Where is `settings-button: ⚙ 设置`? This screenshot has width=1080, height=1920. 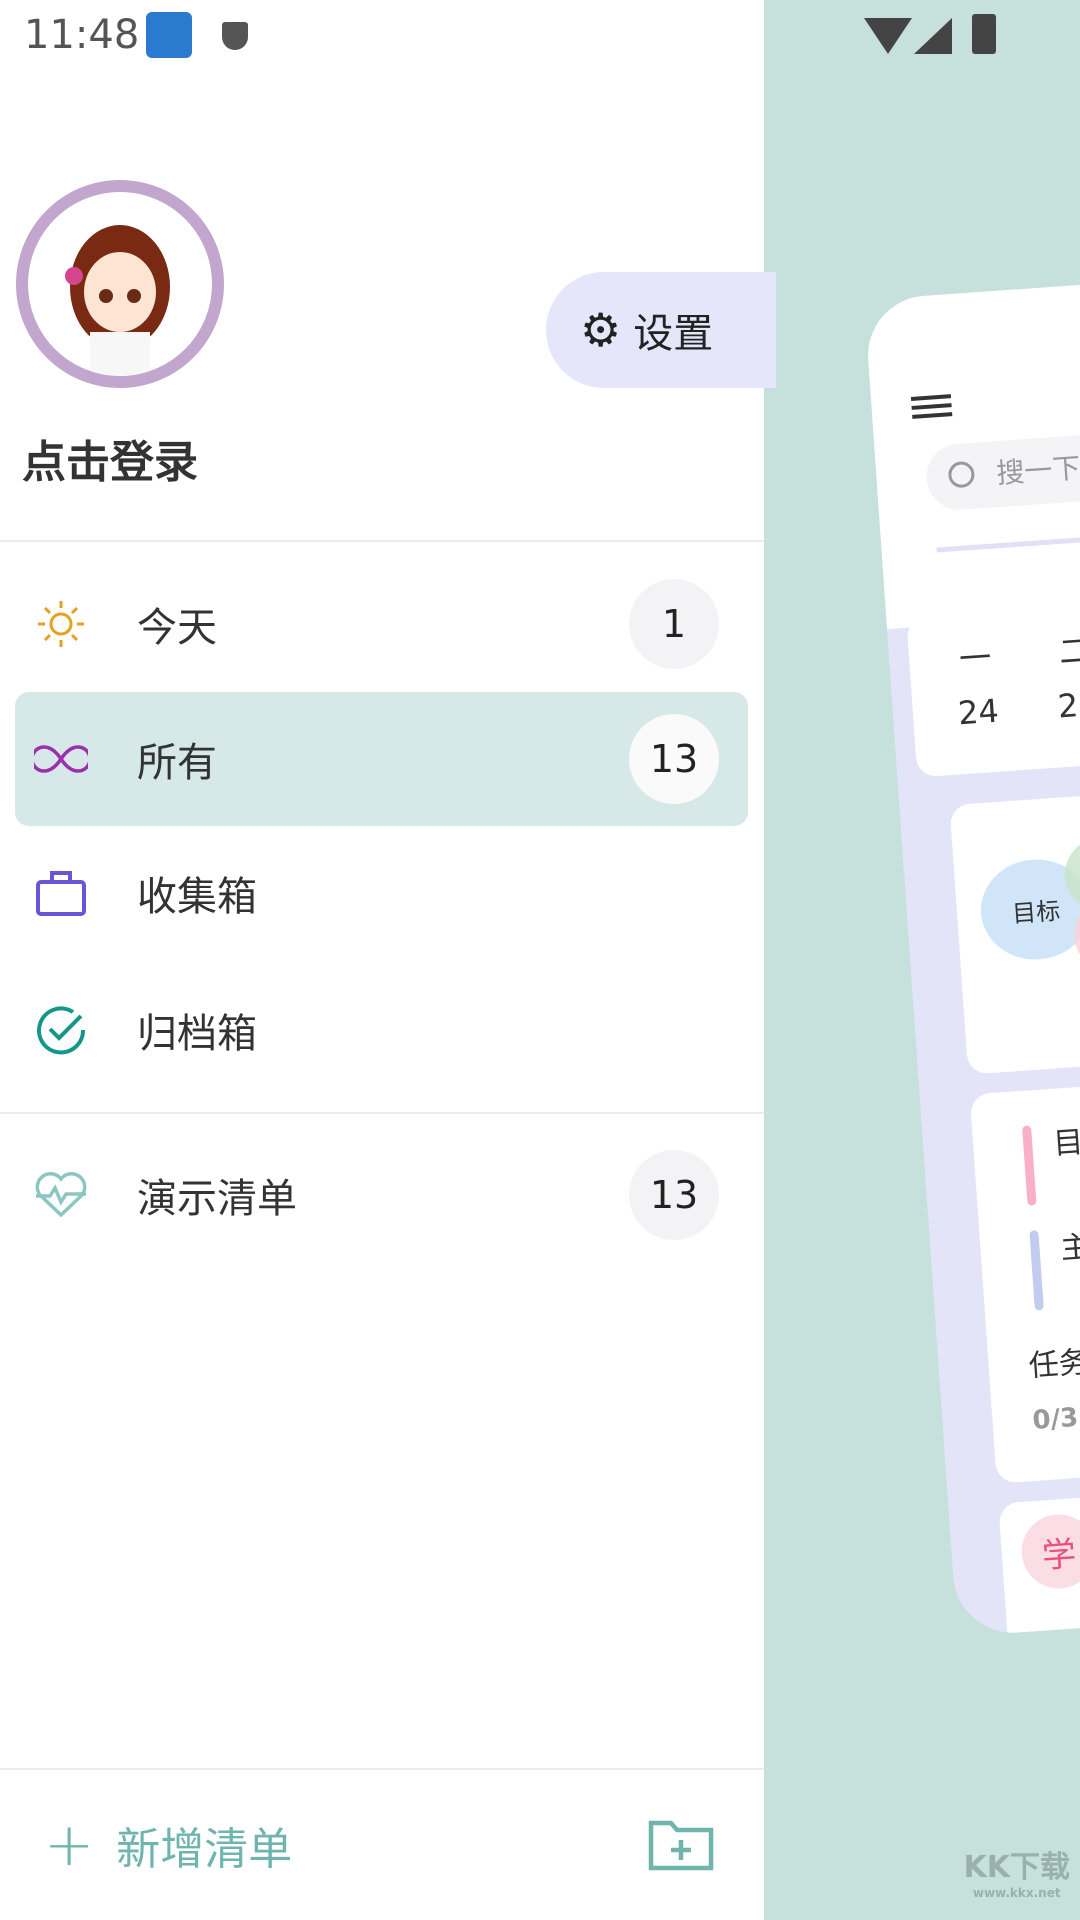
settings-button: ⚙ 设置 is located at coordinates (661, 330).